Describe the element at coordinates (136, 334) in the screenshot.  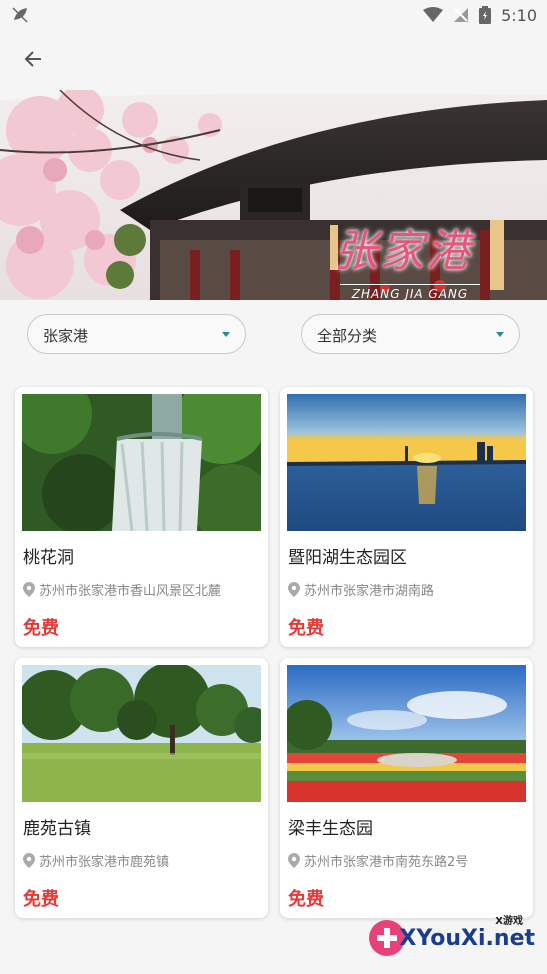
I see `city-select: 张家港` at that location.